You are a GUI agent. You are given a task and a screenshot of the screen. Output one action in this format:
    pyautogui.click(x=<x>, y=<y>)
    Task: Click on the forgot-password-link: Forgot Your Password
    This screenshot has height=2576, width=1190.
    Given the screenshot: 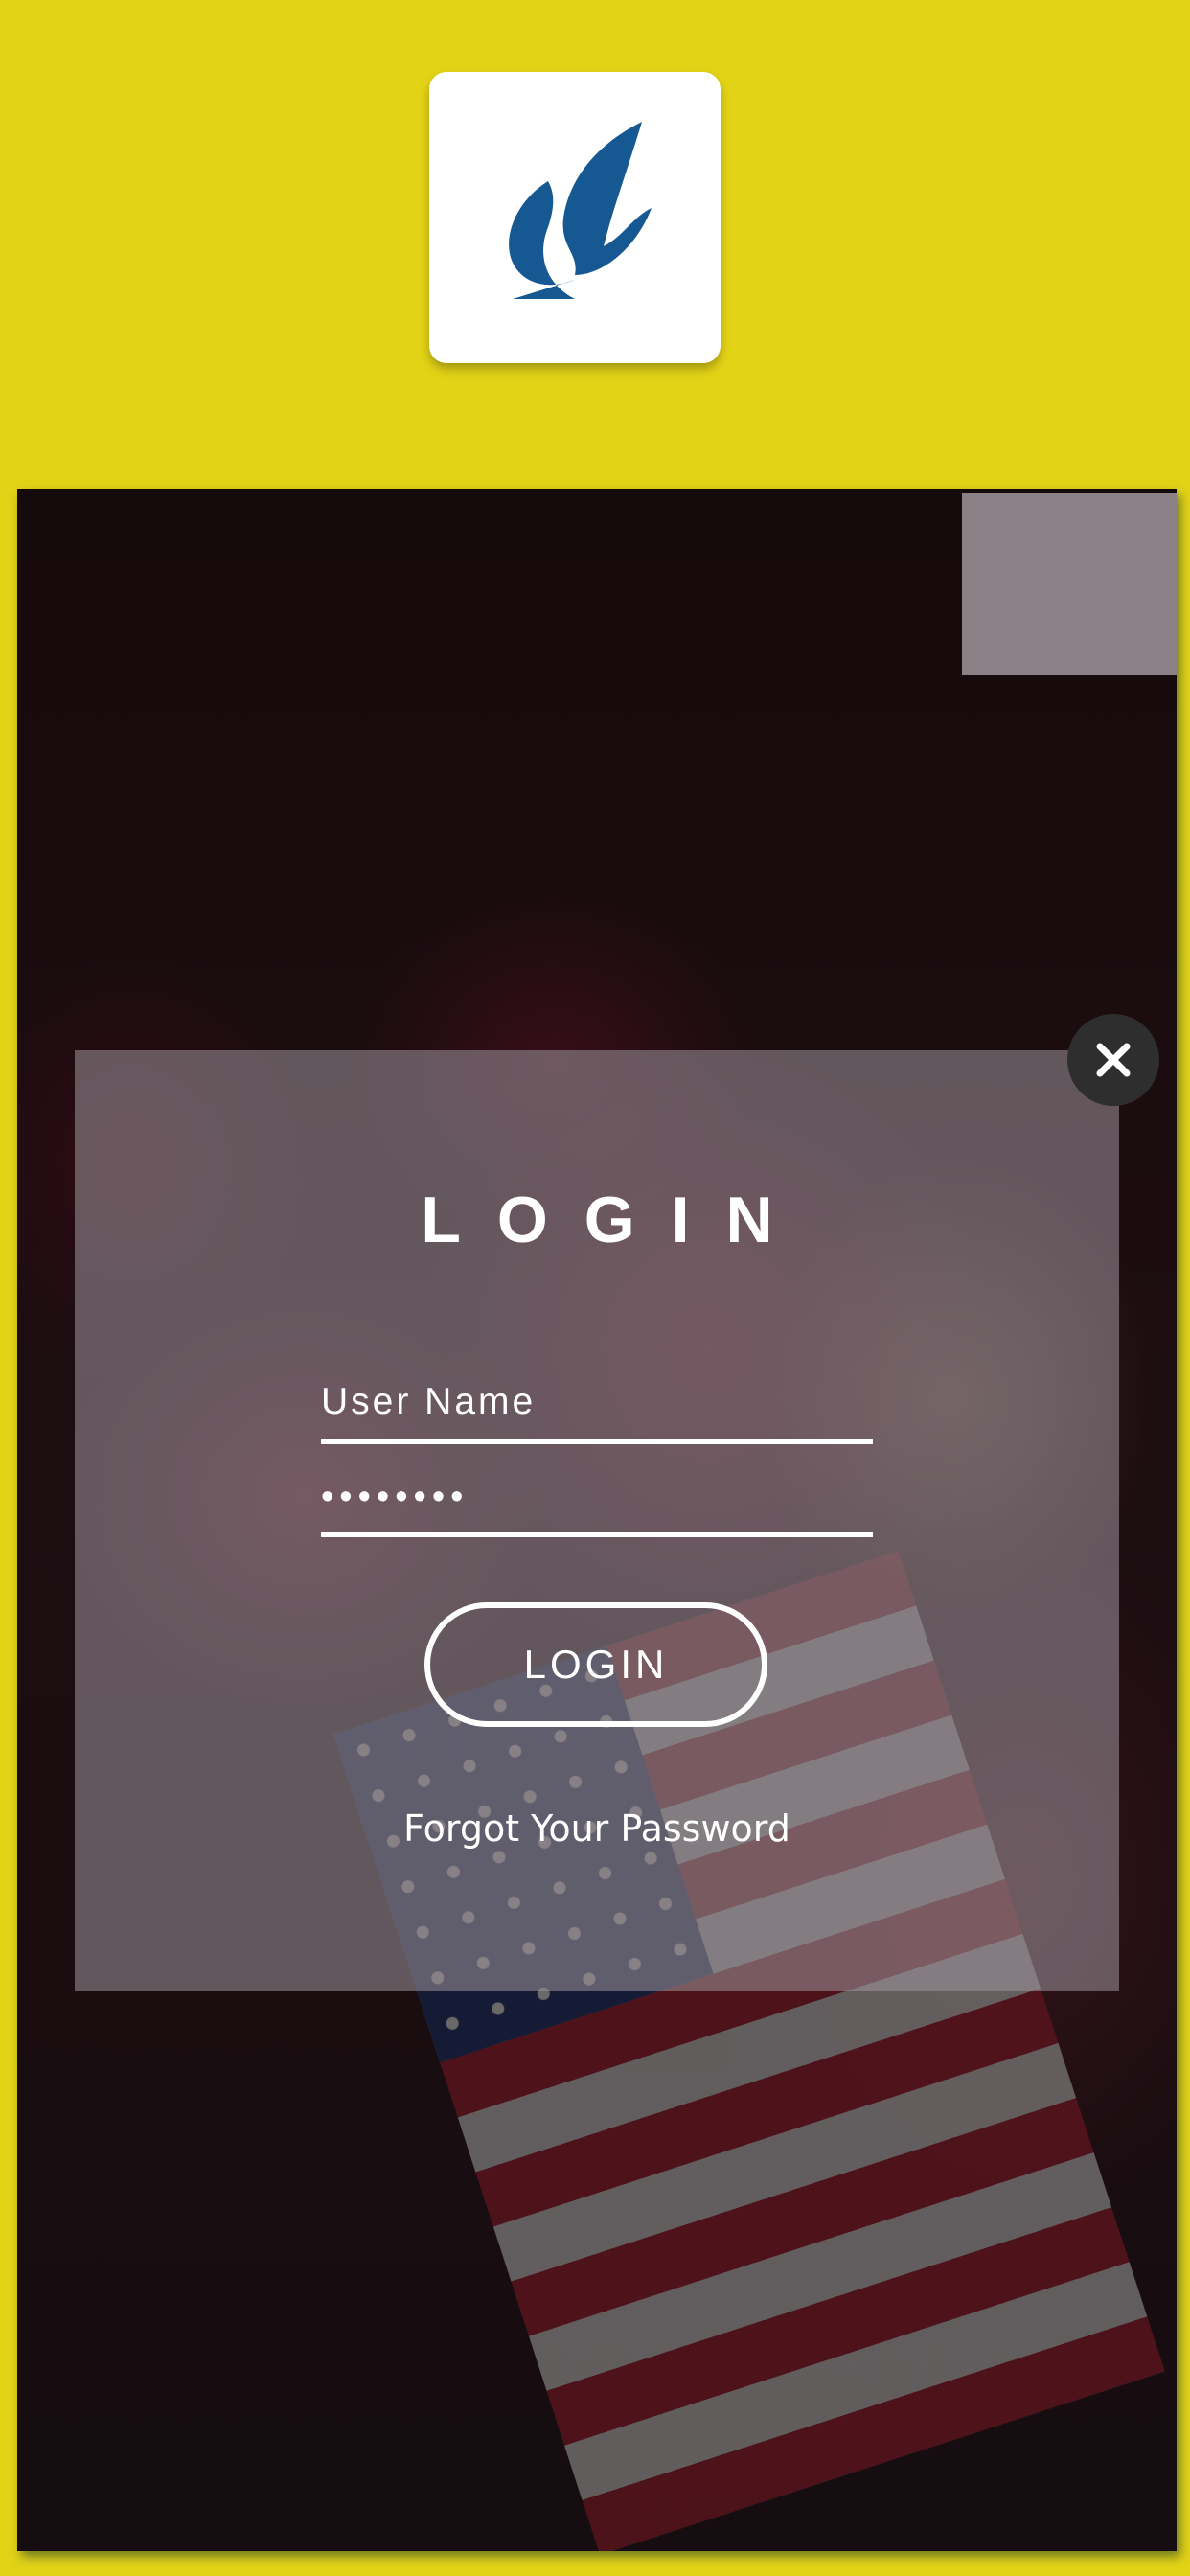 What is the action you would take?
    pyautogui.click(x=597, y=1828)
    